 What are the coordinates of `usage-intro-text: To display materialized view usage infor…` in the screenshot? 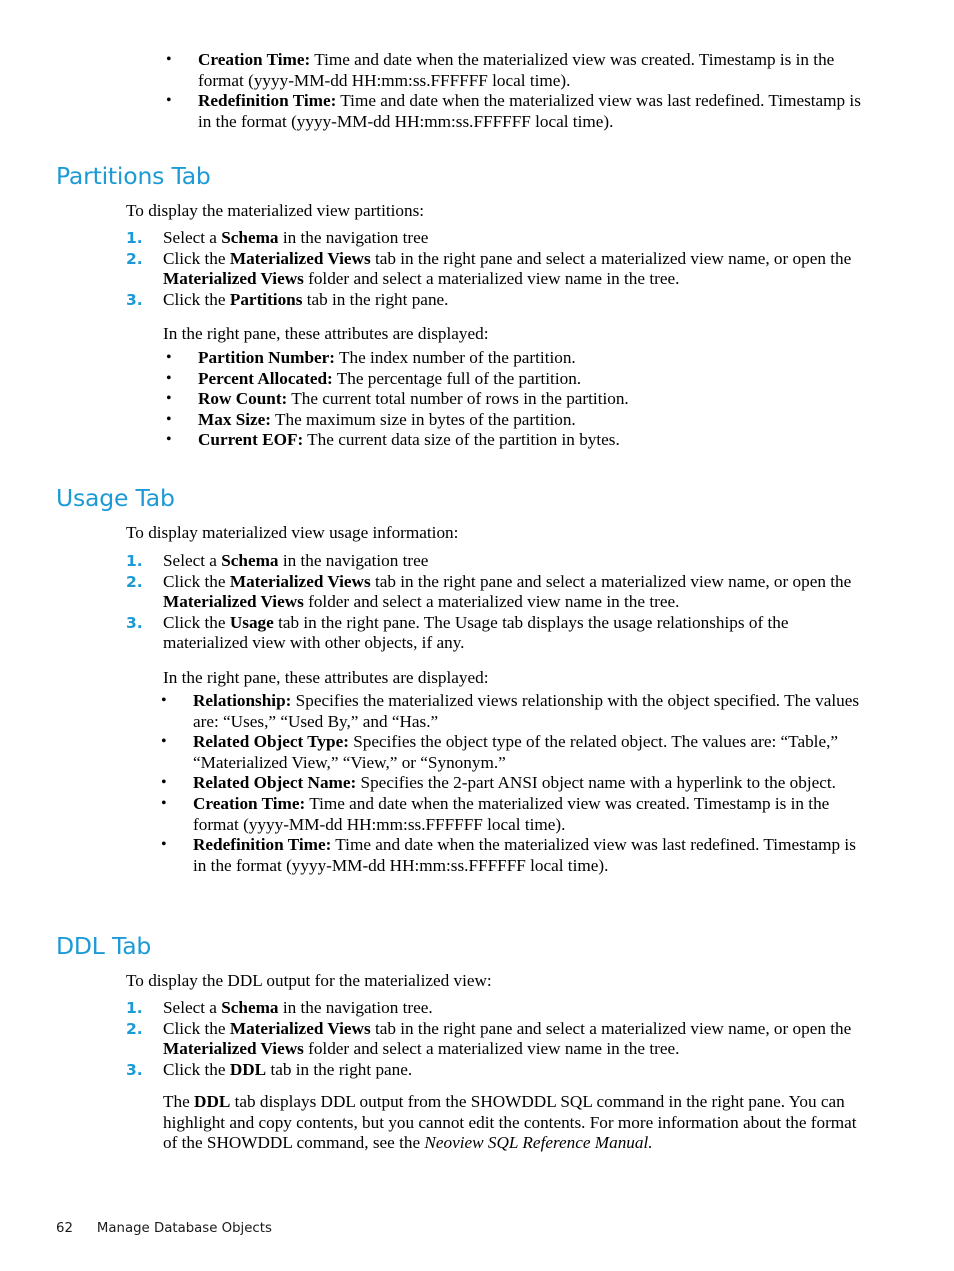 It's located at (292, 532).